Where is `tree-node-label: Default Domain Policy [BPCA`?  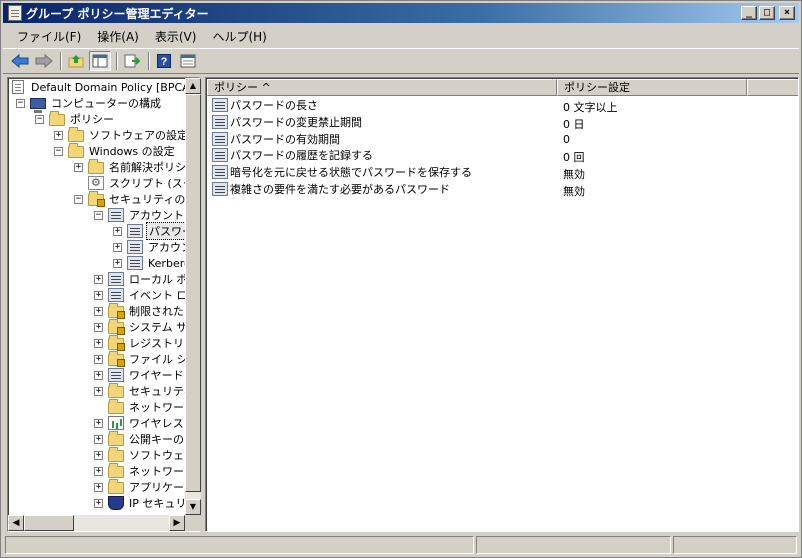
tree-node-label: Default Domain Policy [BPCA is located at coordinates (110, 87).